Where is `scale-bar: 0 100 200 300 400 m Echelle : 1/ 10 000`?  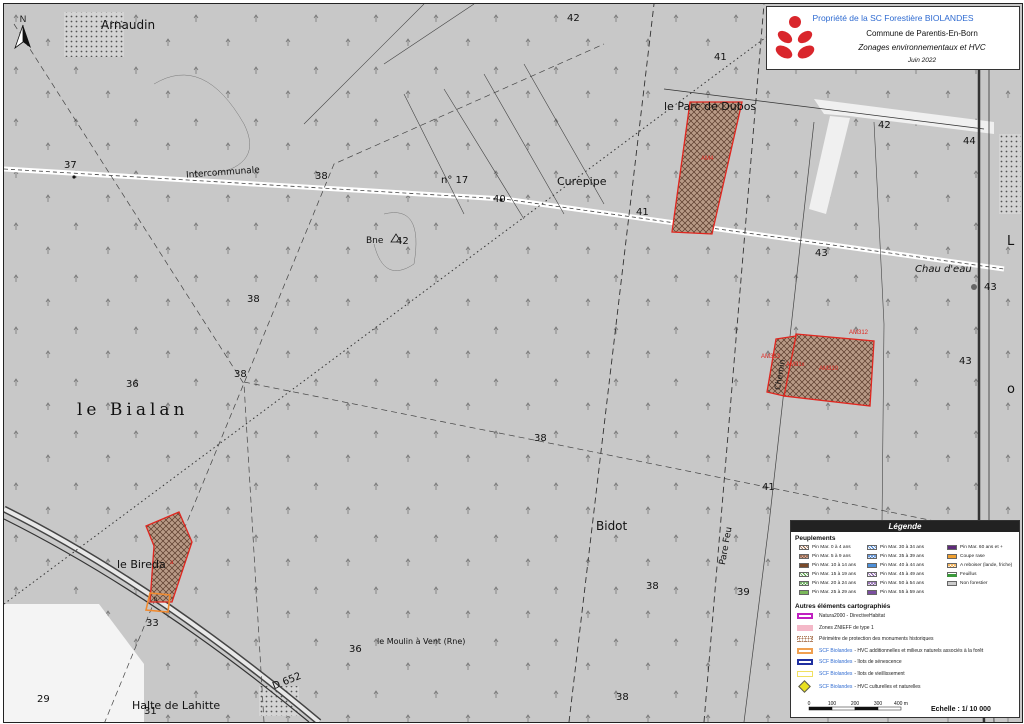 scale-bar: 0 100 200 300 400 m Echelle : 1/ 10 000 is located at coordinates (905, 707).